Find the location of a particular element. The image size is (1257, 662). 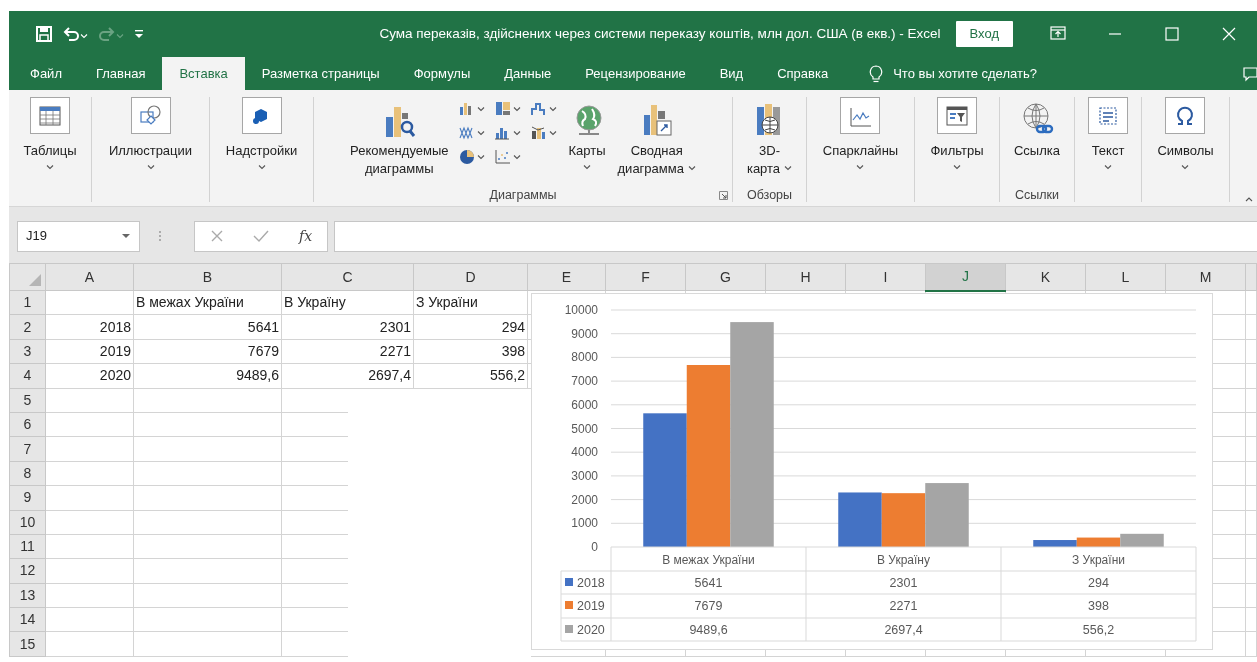

ribbon-button: Ссылка is located at coordinates (1037, 141).